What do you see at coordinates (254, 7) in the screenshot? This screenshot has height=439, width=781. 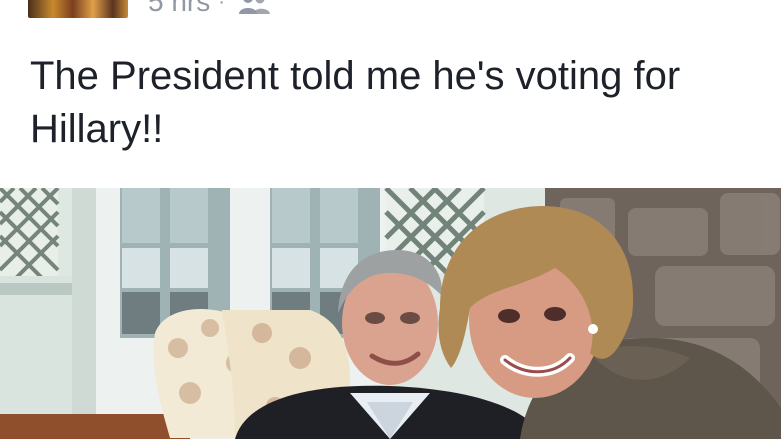 I see `friends-icon` at bounding box center [254, 7].